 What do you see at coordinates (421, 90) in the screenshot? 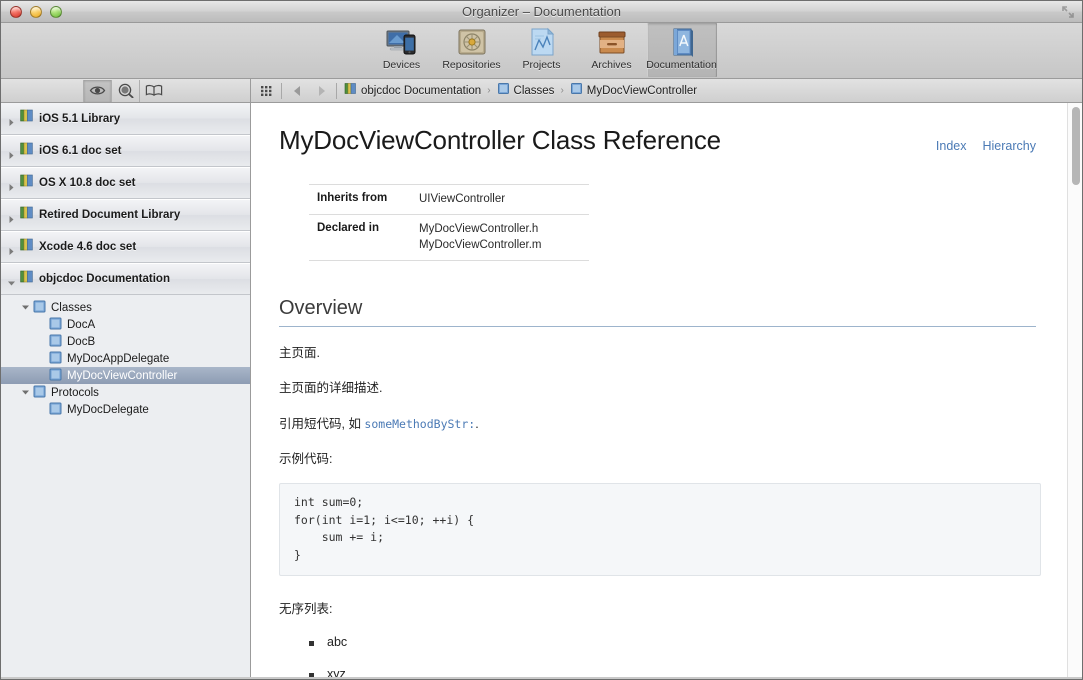
I see `breadcrumb-label-docset: objcdoc Documentation` at bounding box center [421, 90].